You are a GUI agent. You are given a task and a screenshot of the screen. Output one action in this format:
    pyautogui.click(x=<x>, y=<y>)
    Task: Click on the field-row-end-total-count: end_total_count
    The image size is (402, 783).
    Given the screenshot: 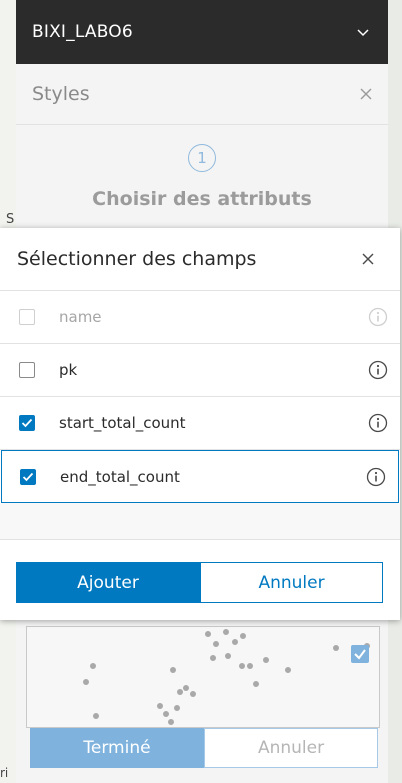 What is the action you would take?
    pyautogui.click(x=200, y=476)
    